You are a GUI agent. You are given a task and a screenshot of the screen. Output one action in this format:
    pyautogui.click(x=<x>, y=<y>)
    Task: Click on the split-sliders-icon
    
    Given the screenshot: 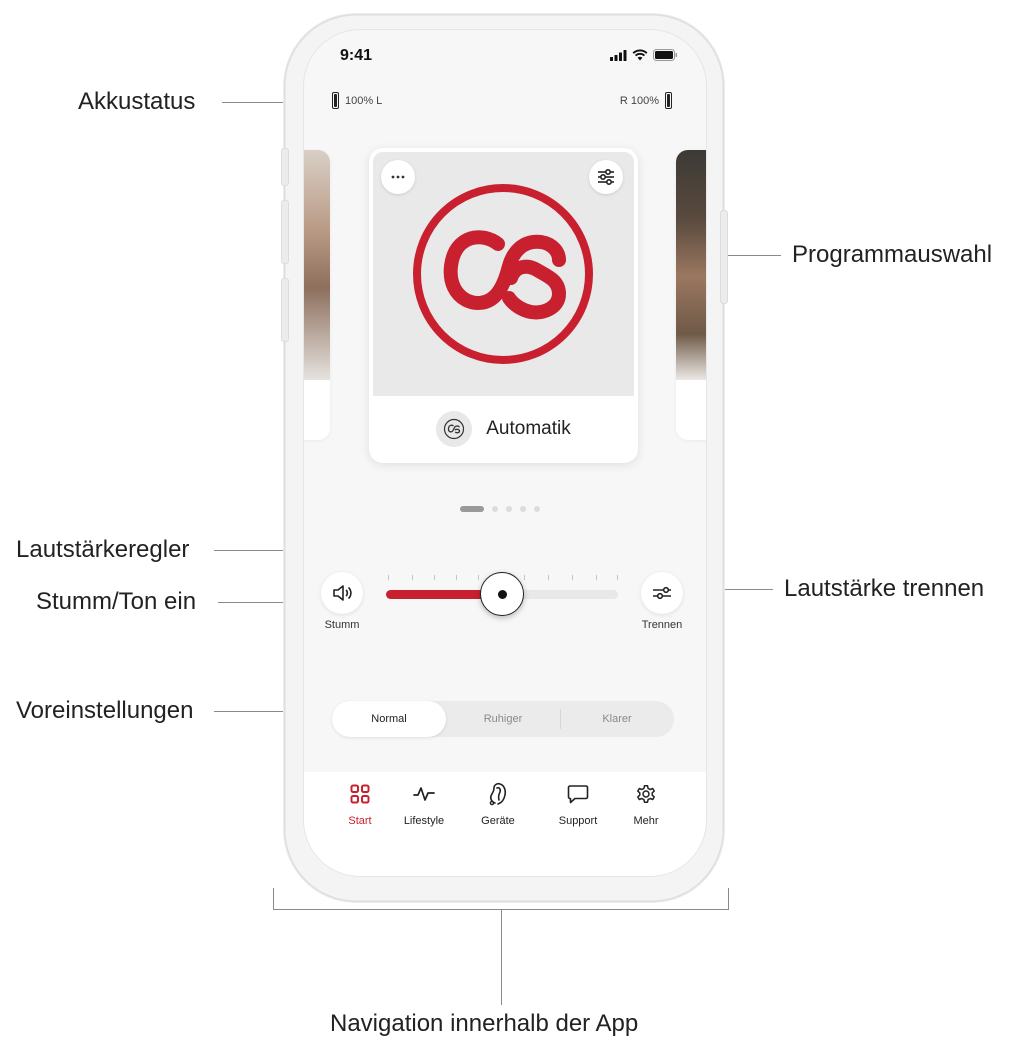 What is the action you would take?
    pyautogui.click(x=662, y=593)
    